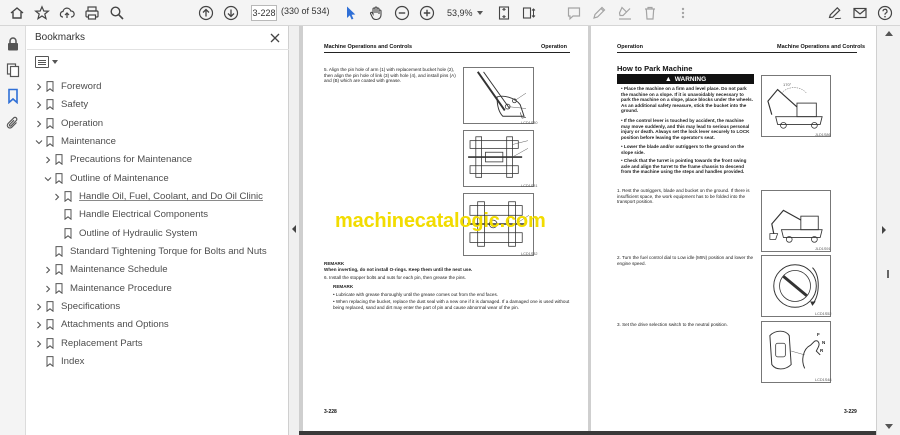 This screenshot has height=435, width=900. I want to click on bookmark-star-icon, so click(42, 13).